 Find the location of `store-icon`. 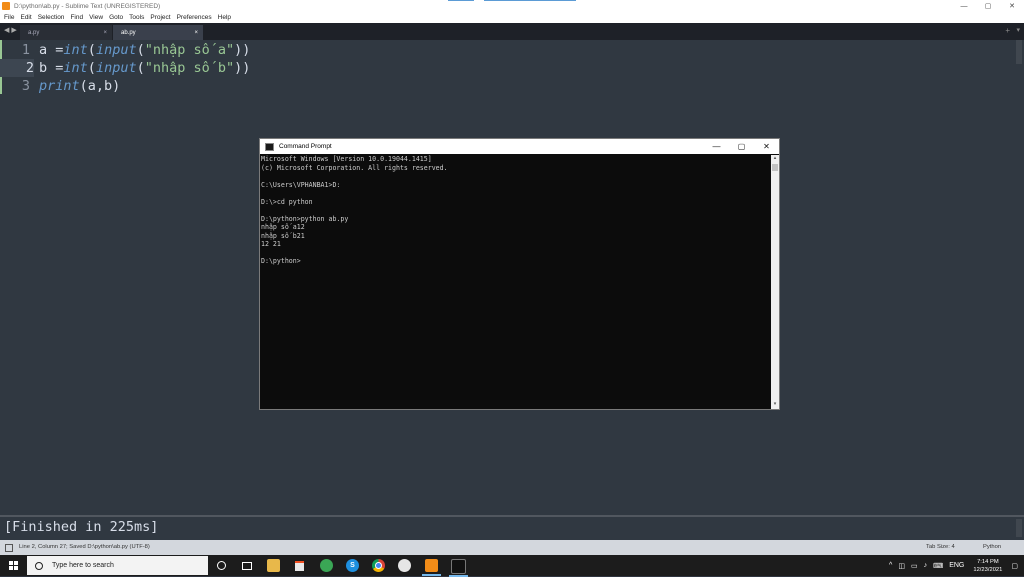

store-icon is located at coordinates (299, 565).